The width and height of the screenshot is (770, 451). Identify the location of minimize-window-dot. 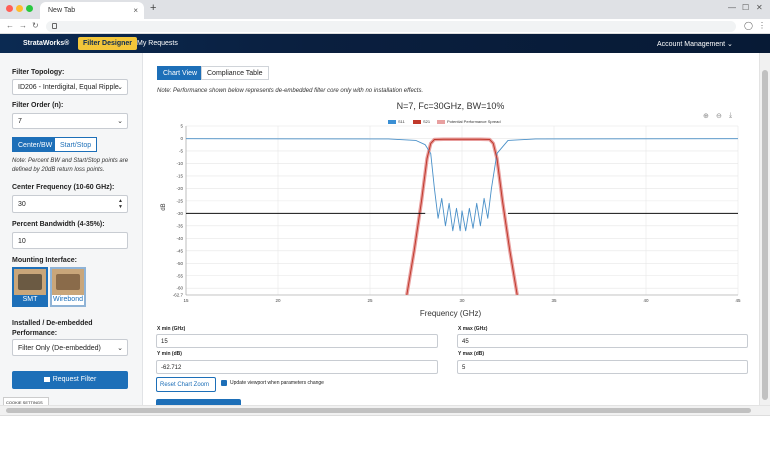
(19, 8).